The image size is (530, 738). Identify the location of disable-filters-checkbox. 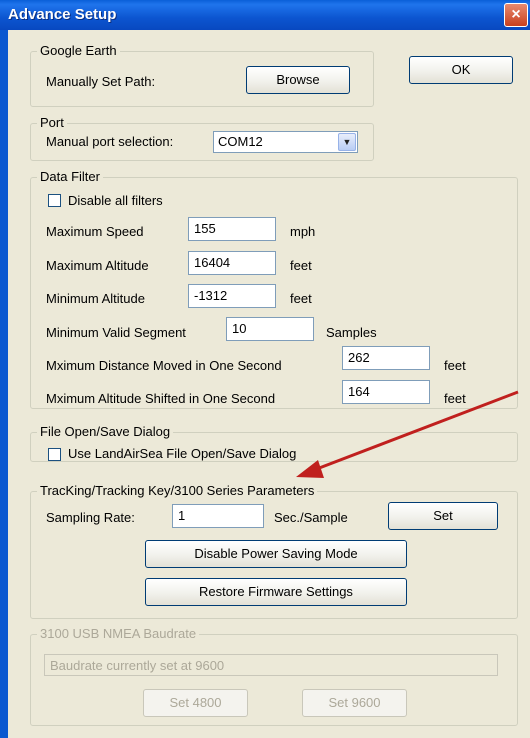
(54, 200).